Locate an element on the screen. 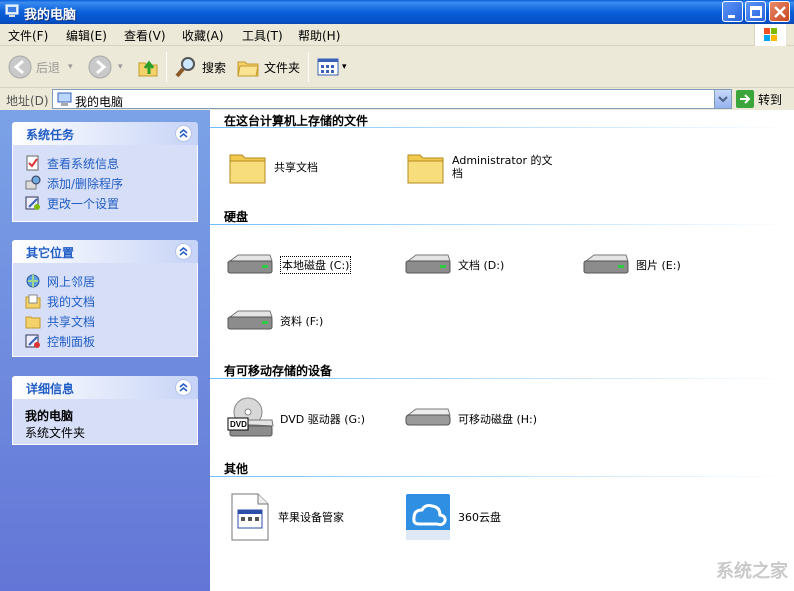 The width and height of the screenshot is (794, 591). up-folder-icon is located at coordinates (148, 68).